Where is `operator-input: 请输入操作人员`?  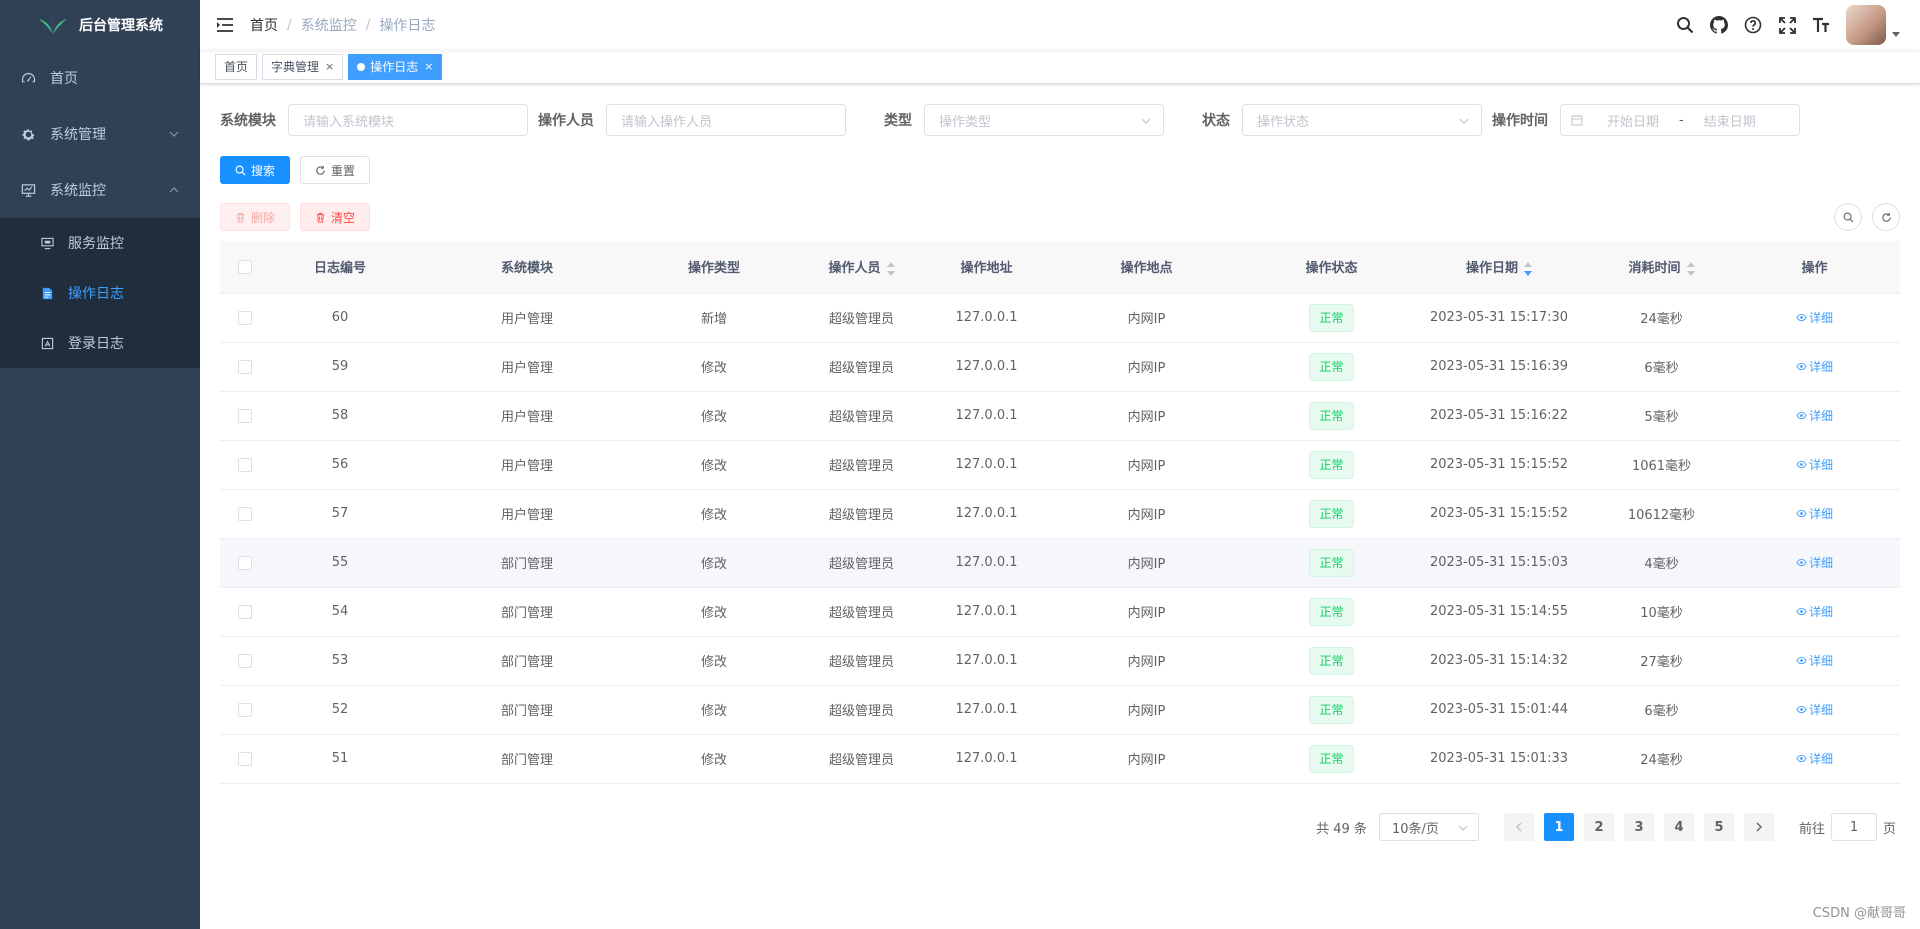 operator-input: 请输入操作人员 is located at coordinates (726, 120).